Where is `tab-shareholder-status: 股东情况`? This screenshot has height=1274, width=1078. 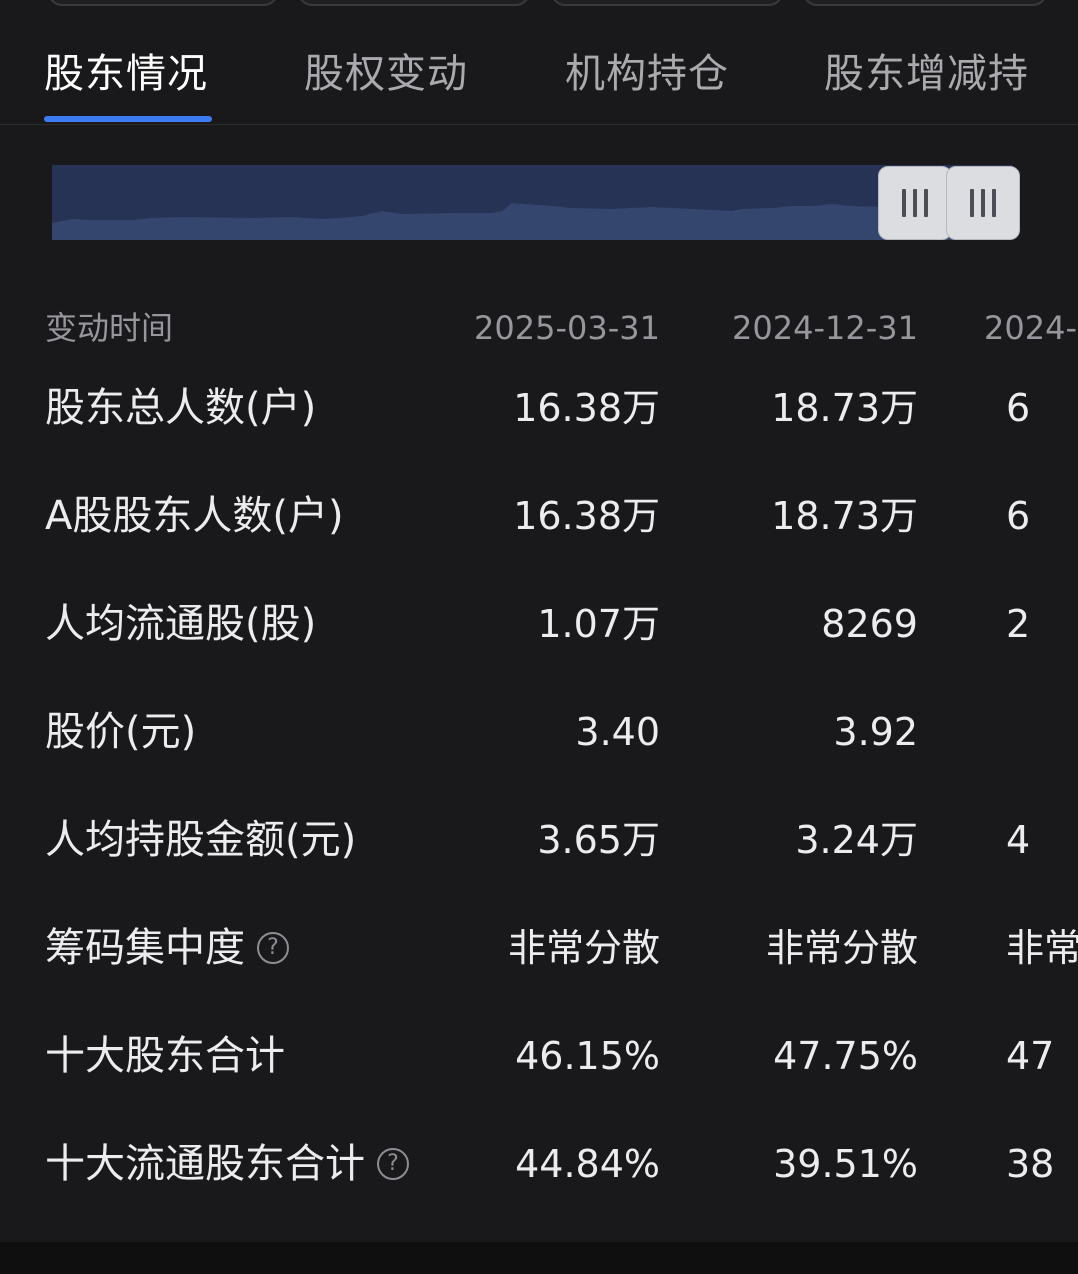 tab-shareholder-status: 股东情况 is located at coordinates (126, 74).